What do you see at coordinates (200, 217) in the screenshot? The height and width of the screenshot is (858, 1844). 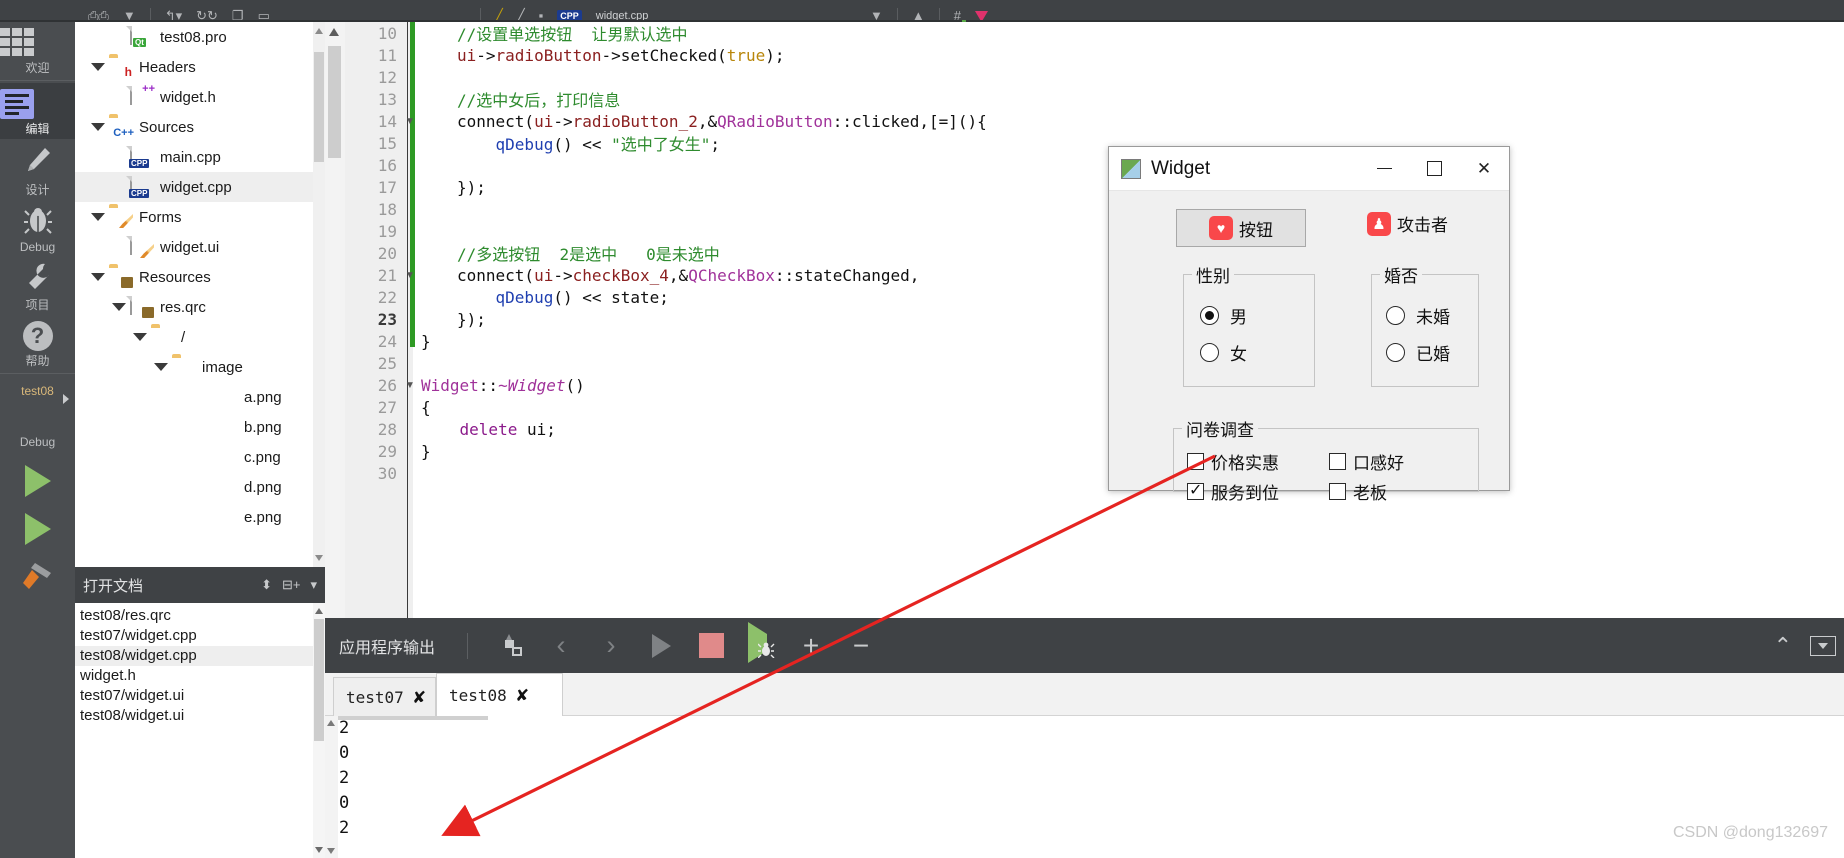 I see `tree-row: Forms` at bounding box center [200, 217].